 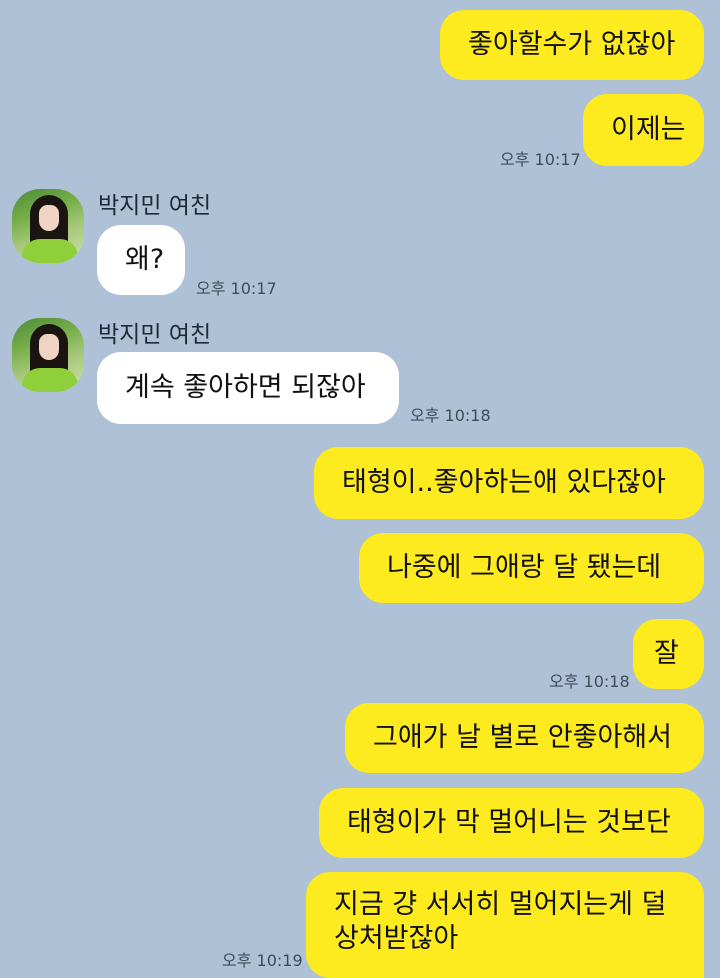 I want to click on message-text: 태형이..좋아하는애 있다잖아, so click(x=504, y=482).